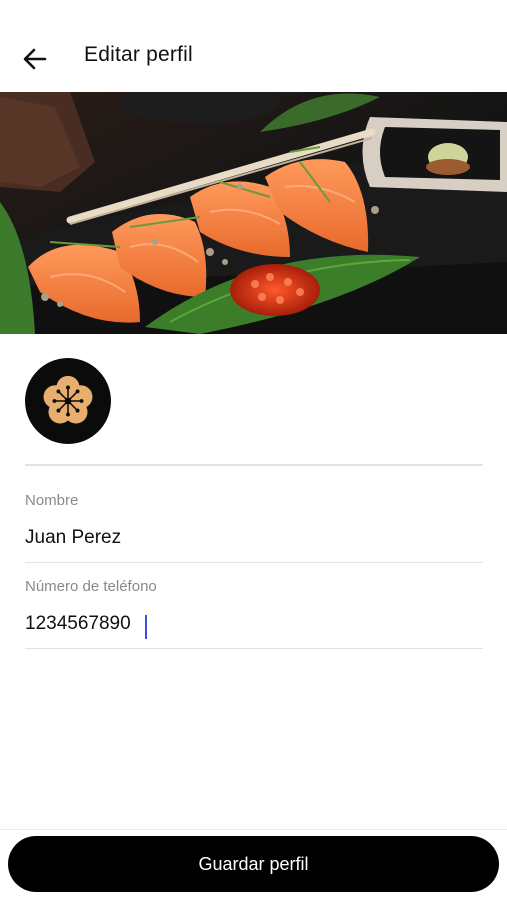 The width and height of the screenshot is (507, 900). I want to click on phone-underline, so click(254, 648).